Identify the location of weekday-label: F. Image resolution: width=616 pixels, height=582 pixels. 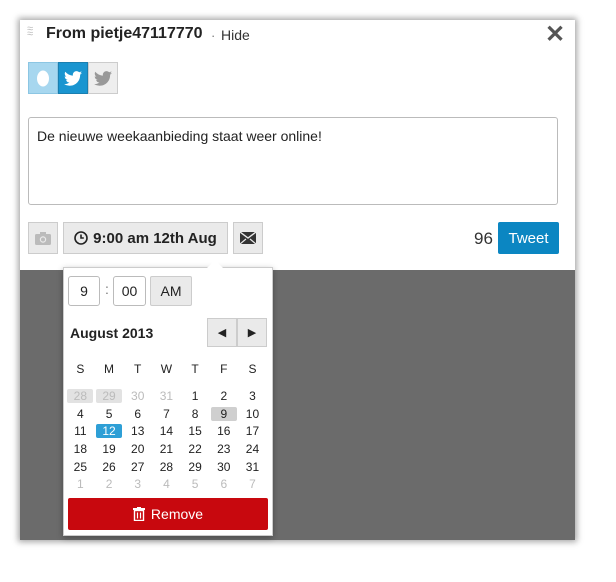
(224, 369).